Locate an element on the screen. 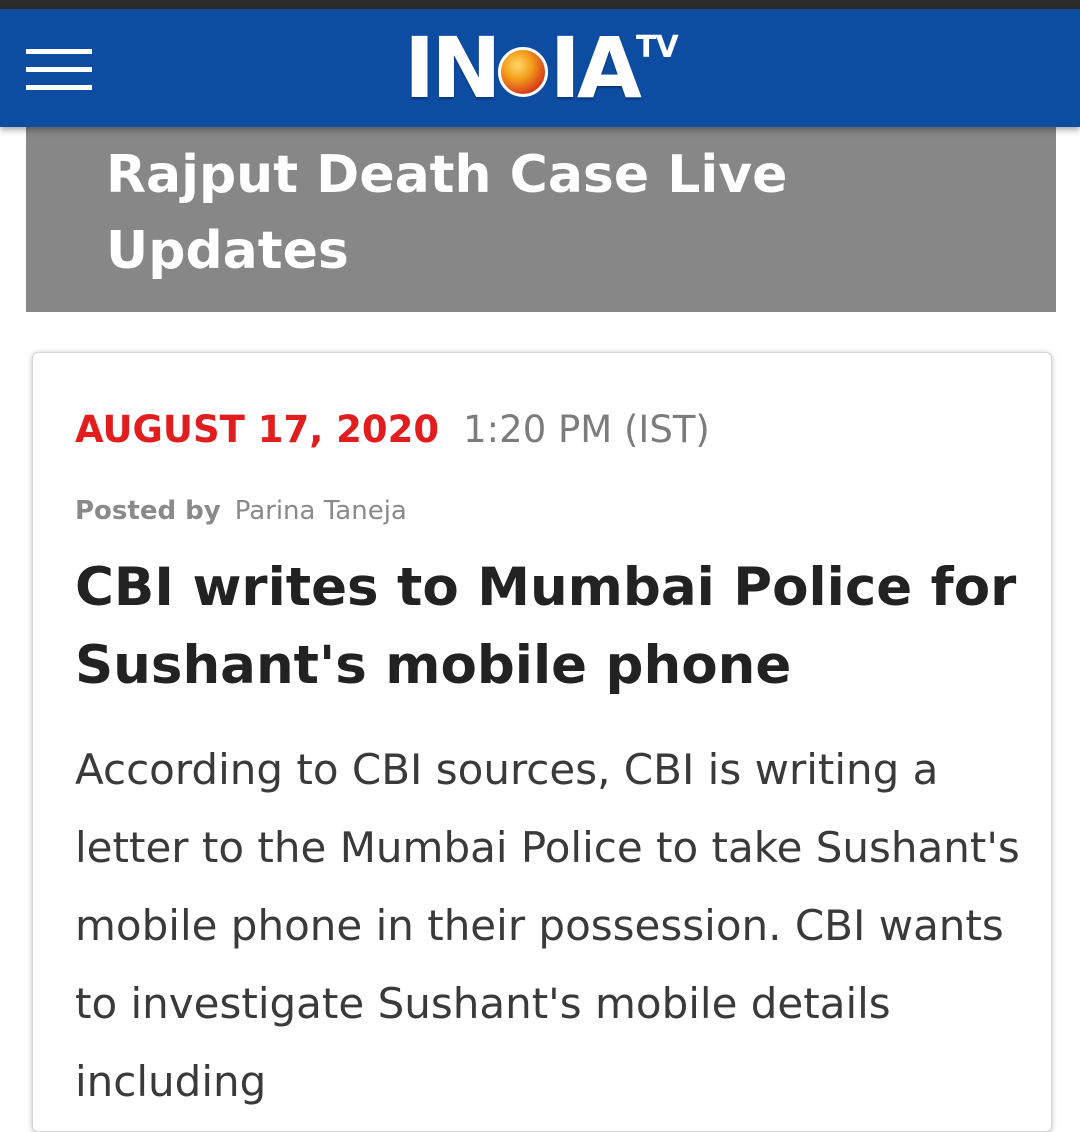 This screenshot has height=1132, width=1080. dateline: AUGUST 17, 2020 1:20 PM (IST) is located at coordinates (392, 430).